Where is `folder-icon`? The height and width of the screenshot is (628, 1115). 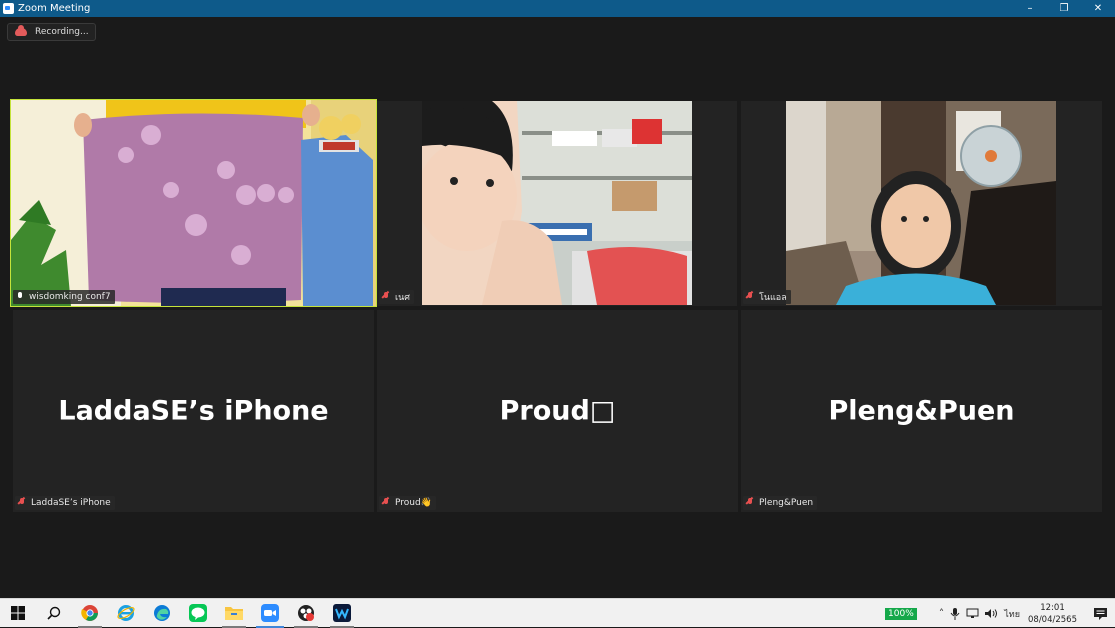 folder-icon is located at coordinates (234, 613).